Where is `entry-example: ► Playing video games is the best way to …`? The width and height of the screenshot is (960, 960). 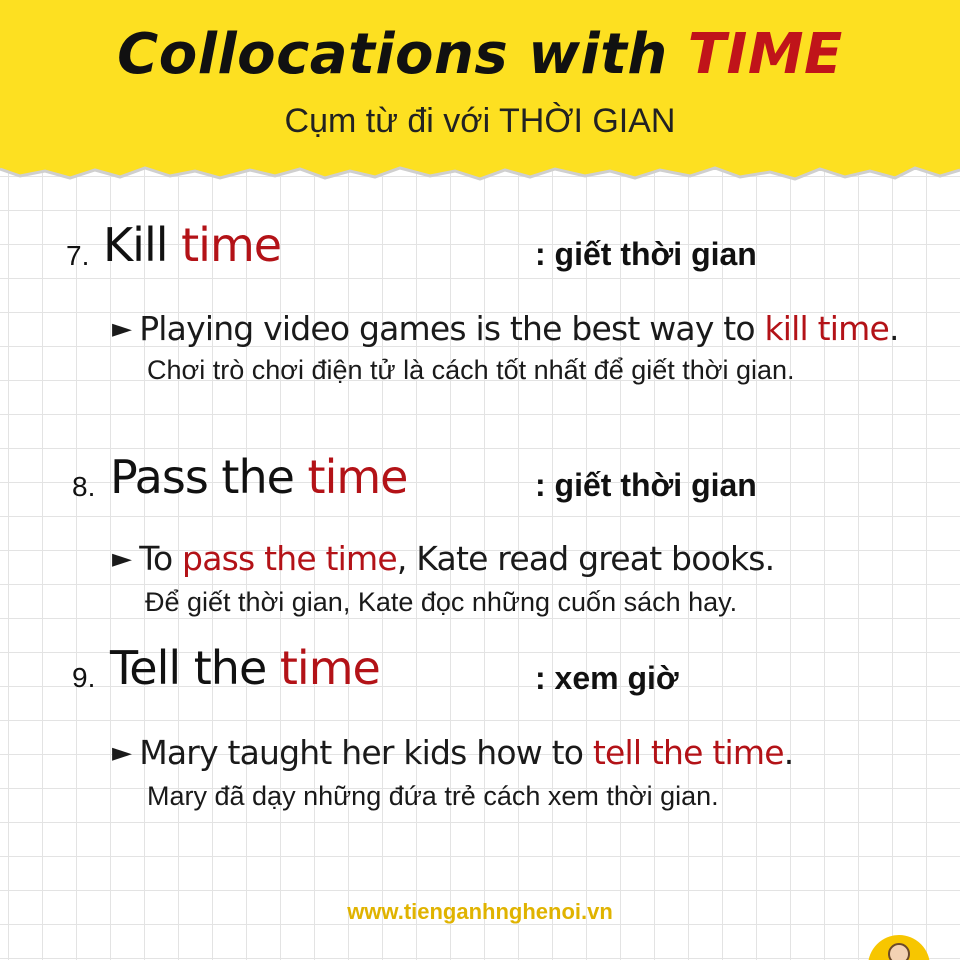 entry-example: ► Playing video games is the best way to … is located at coordinates (505, 328).